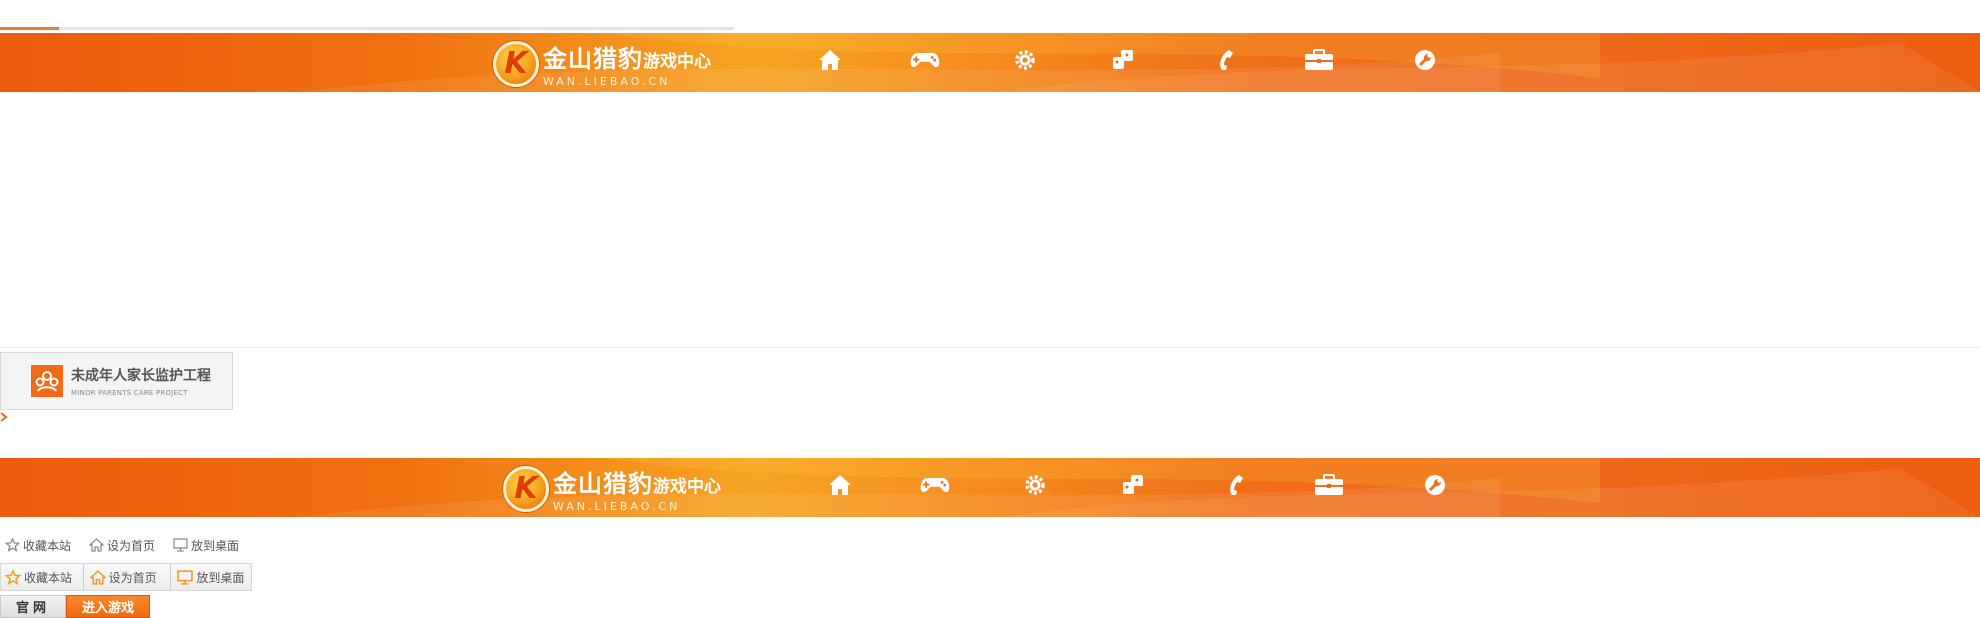  Describe the element at coordinates (47, 381) in the screenshot. I see `family-care-icon` at that location.